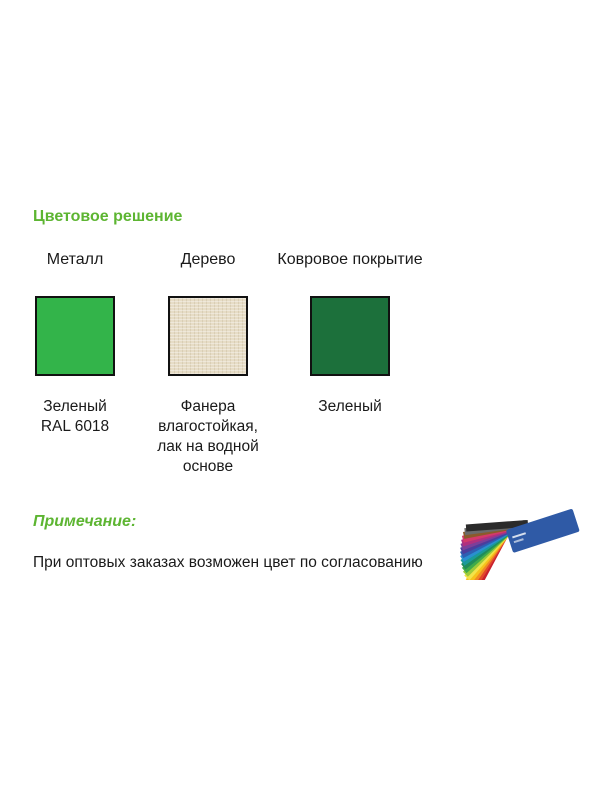 The image size is (600, 800). I want to click on section-title: Цветовое решение, so click(108, 216).